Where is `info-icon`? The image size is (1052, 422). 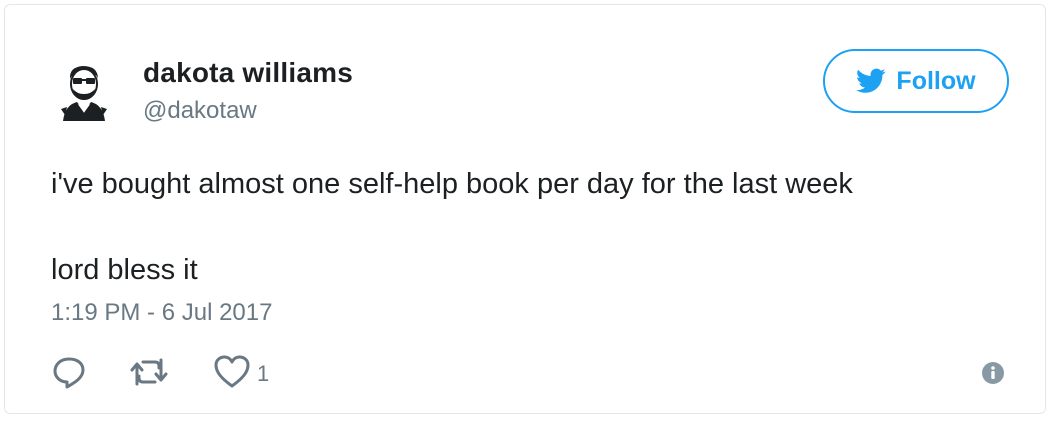
info-icon is located at coordinates (993, 373).